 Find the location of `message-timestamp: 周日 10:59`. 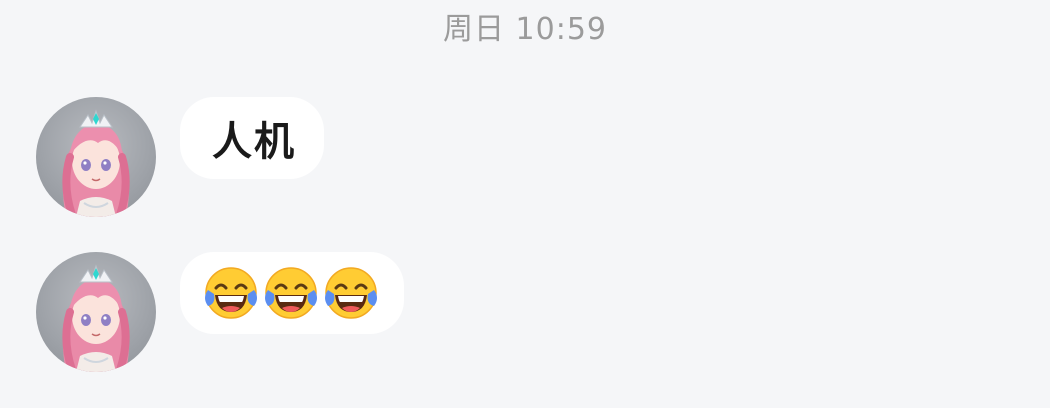

message-timestamp: 周日 10:59 is located at coordinates (525, 29).